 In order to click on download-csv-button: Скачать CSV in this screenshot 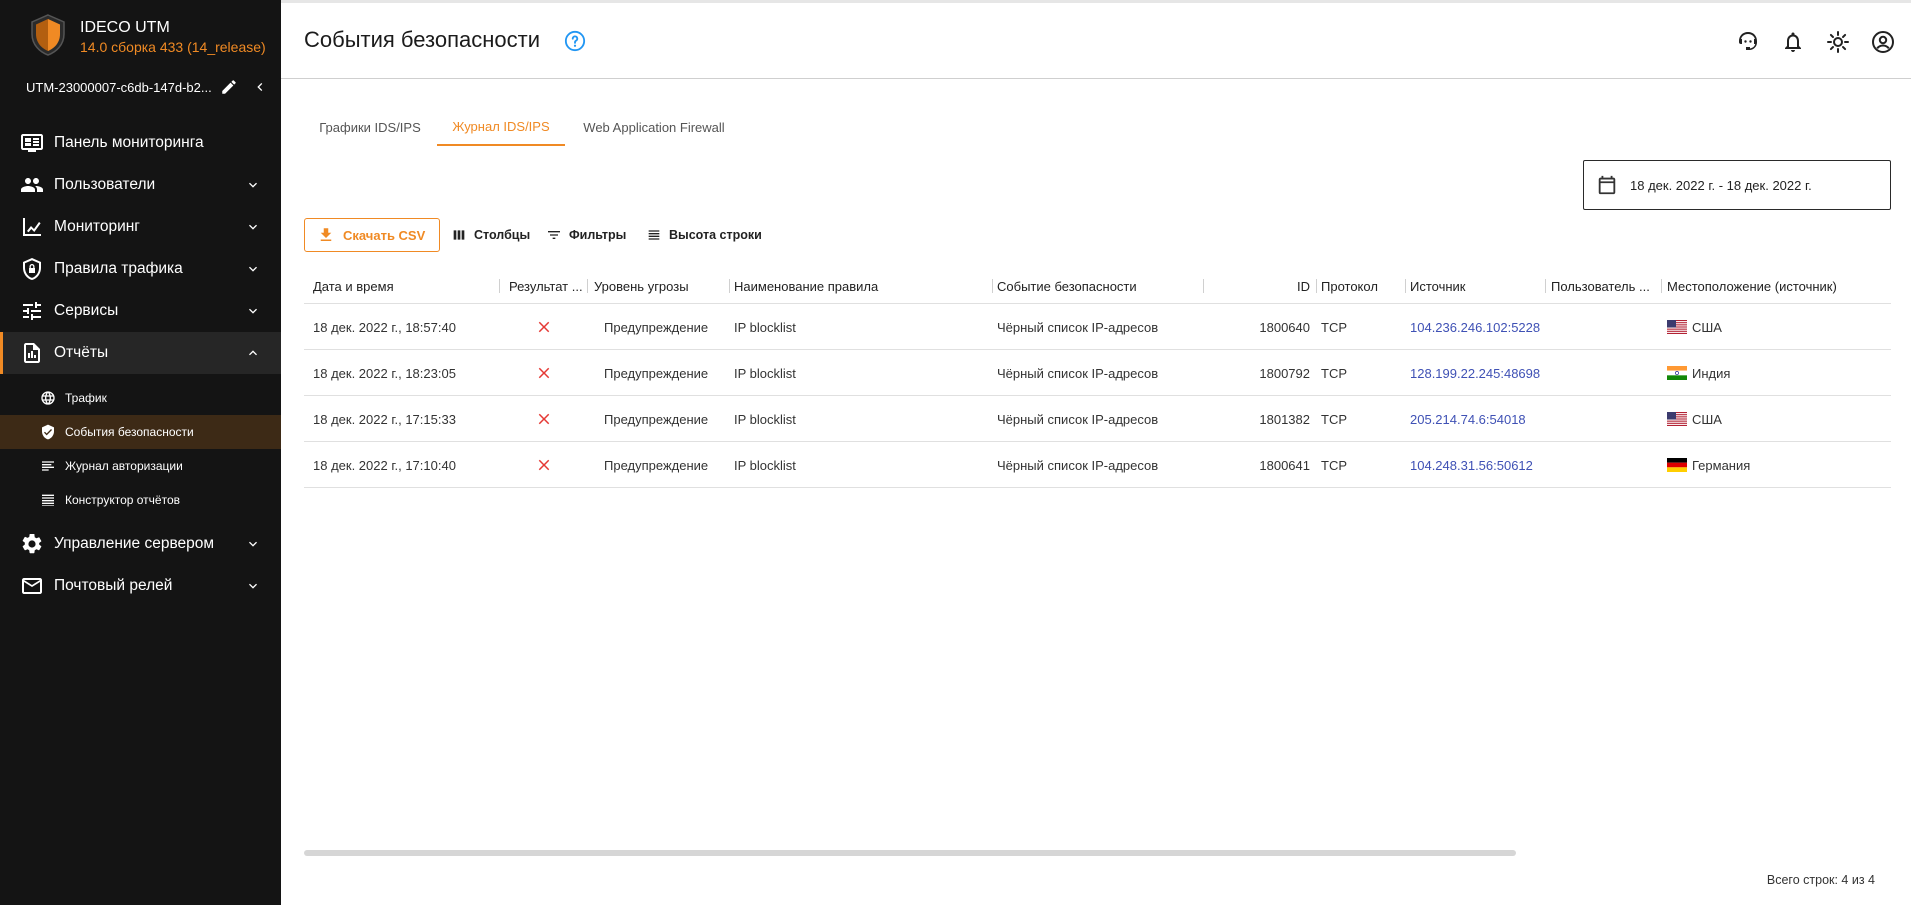, I will do `click(372, 235)`.